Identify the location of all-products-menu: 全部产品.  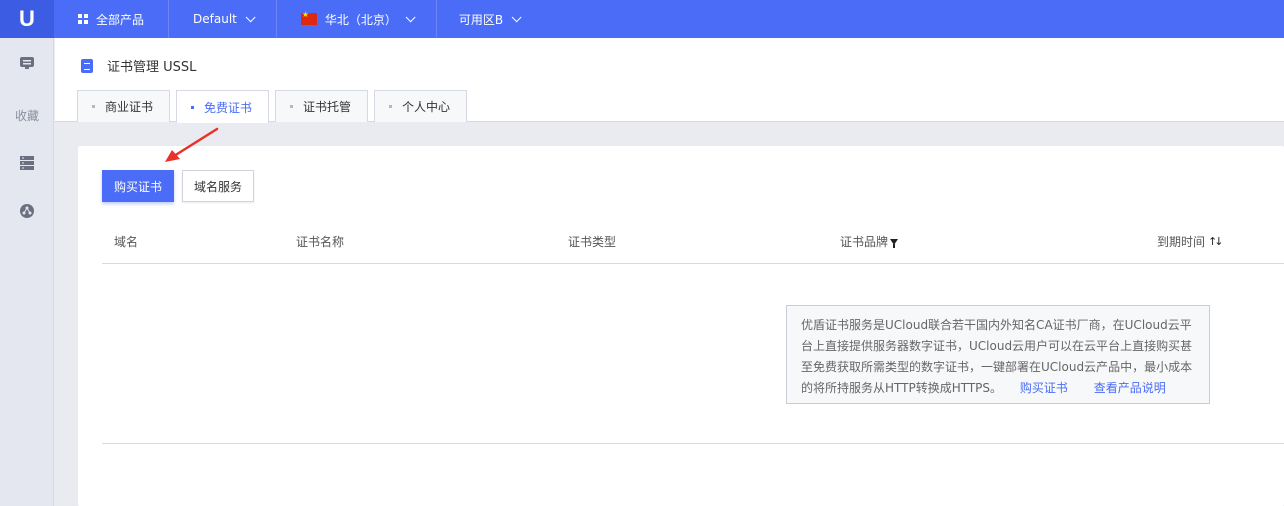
(112, 19).